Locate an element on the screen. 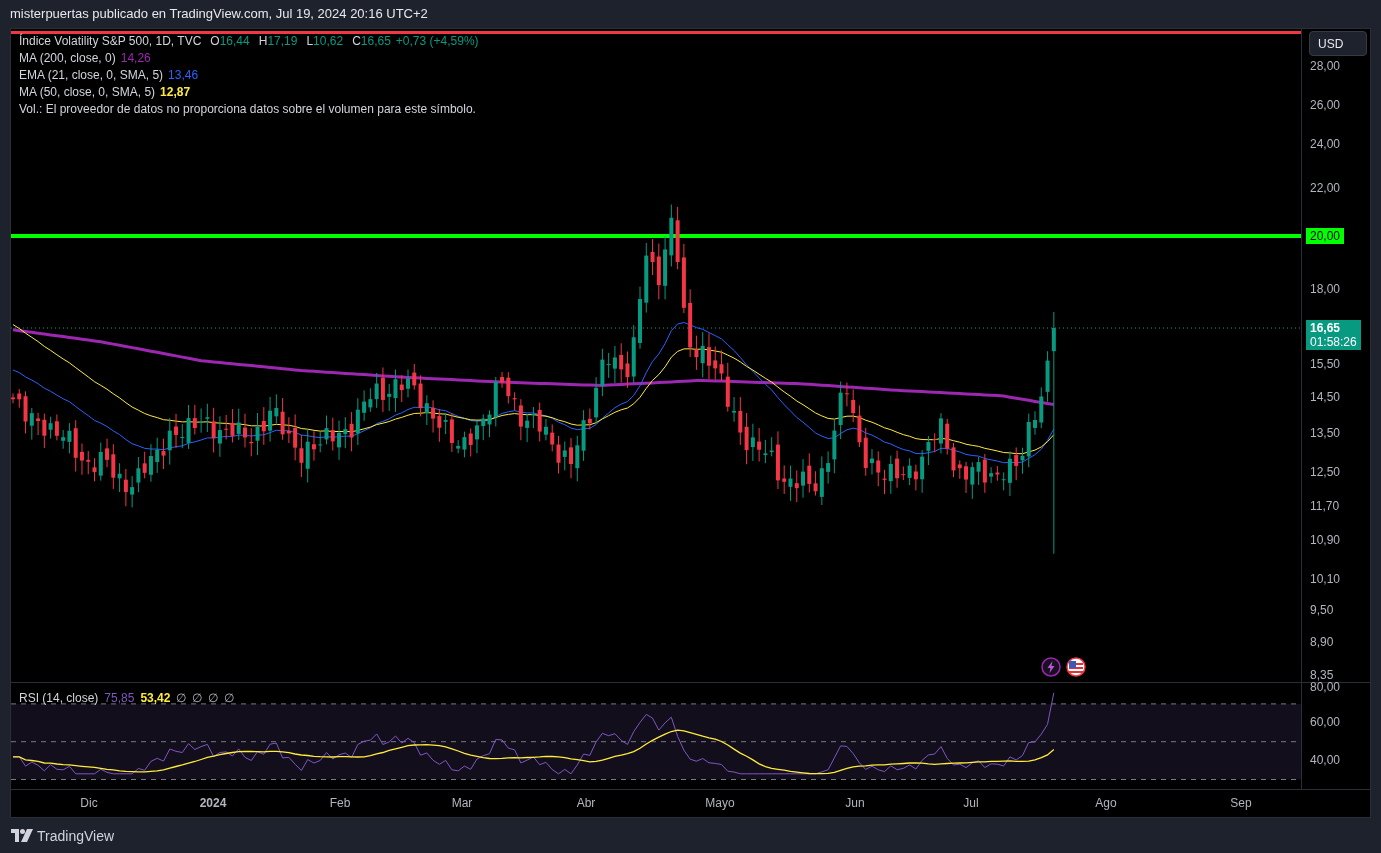 Image resolution: width=1381 pixels, height=853 pixels. brand-name: TradingView is located at coordinates (76, 835).